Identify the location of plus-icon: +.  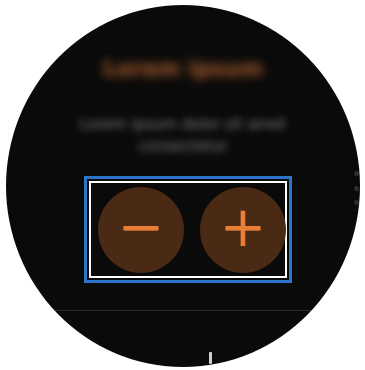
(243, 227).